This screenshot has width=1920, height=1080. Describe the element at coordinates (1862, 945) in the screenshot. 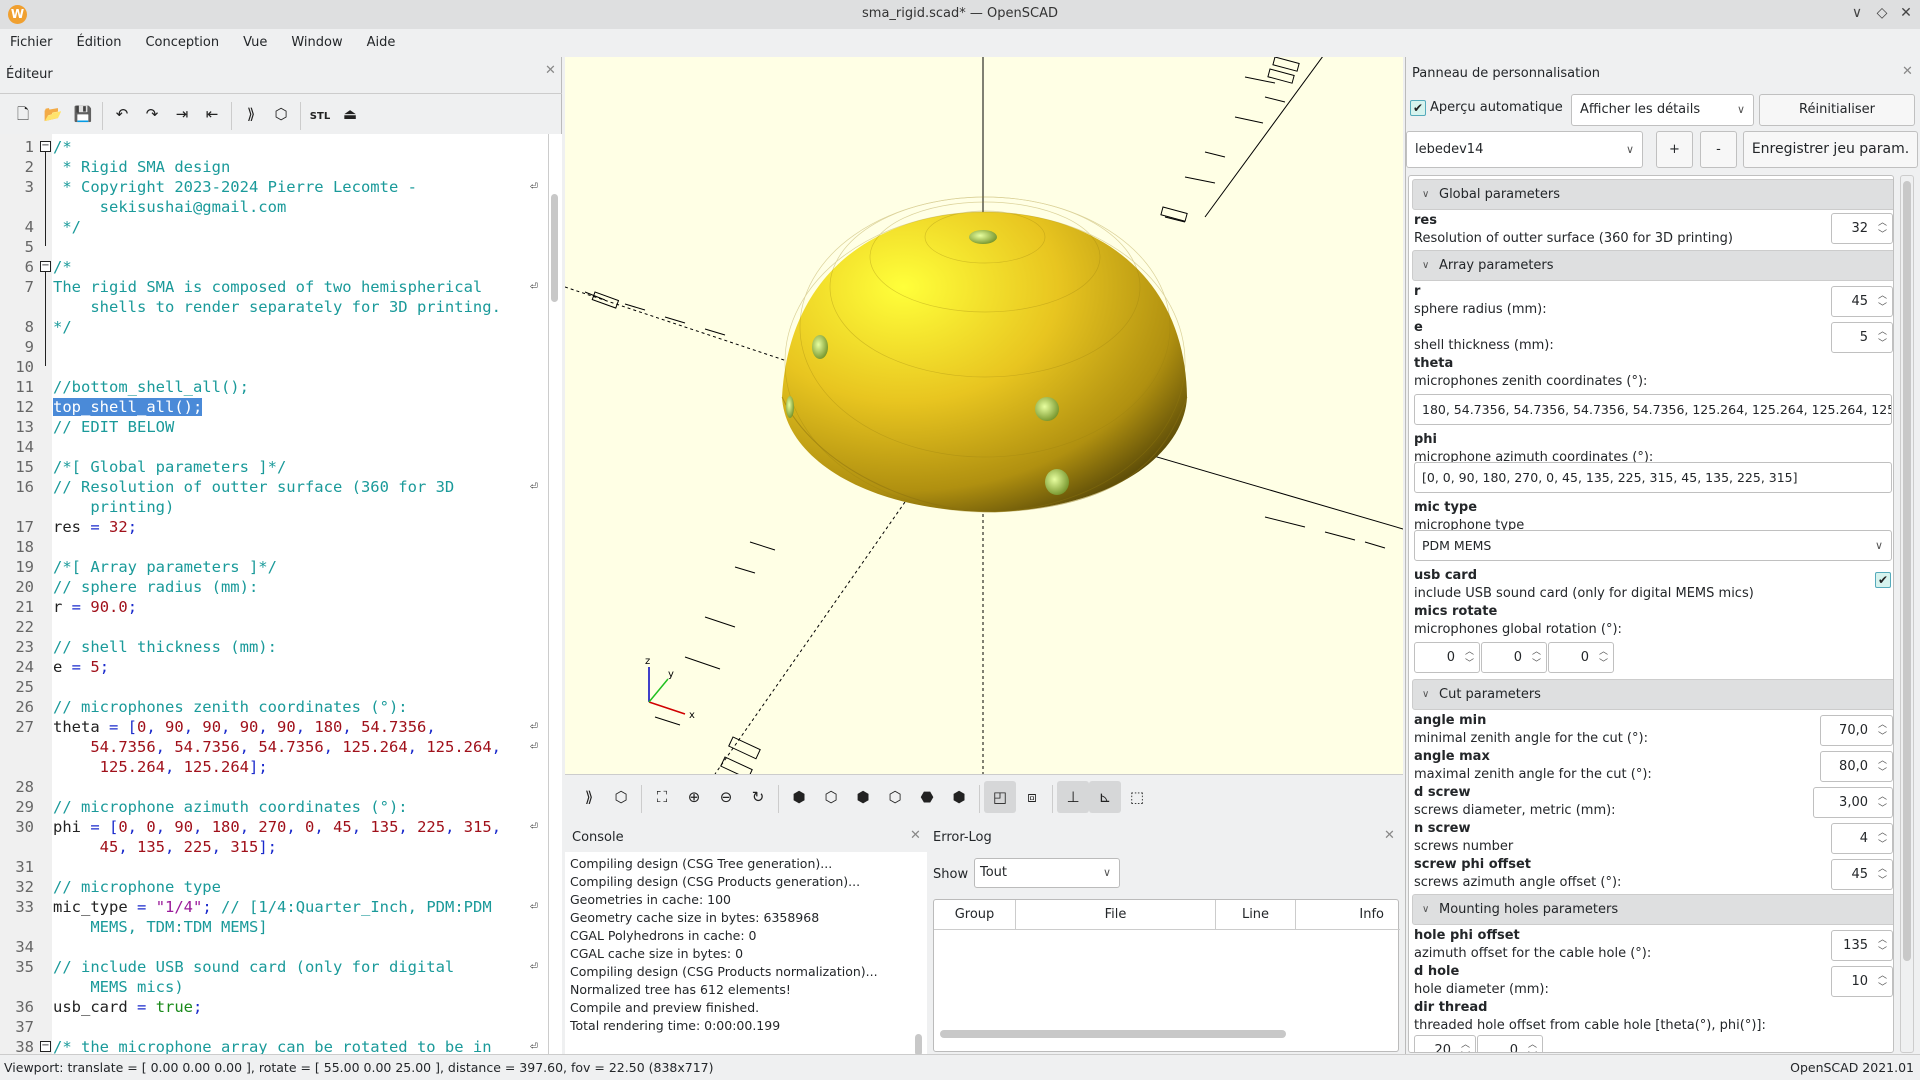

I see `param-hole-phi-offset-spinbox: 135 ︿ ﹀` at that location.